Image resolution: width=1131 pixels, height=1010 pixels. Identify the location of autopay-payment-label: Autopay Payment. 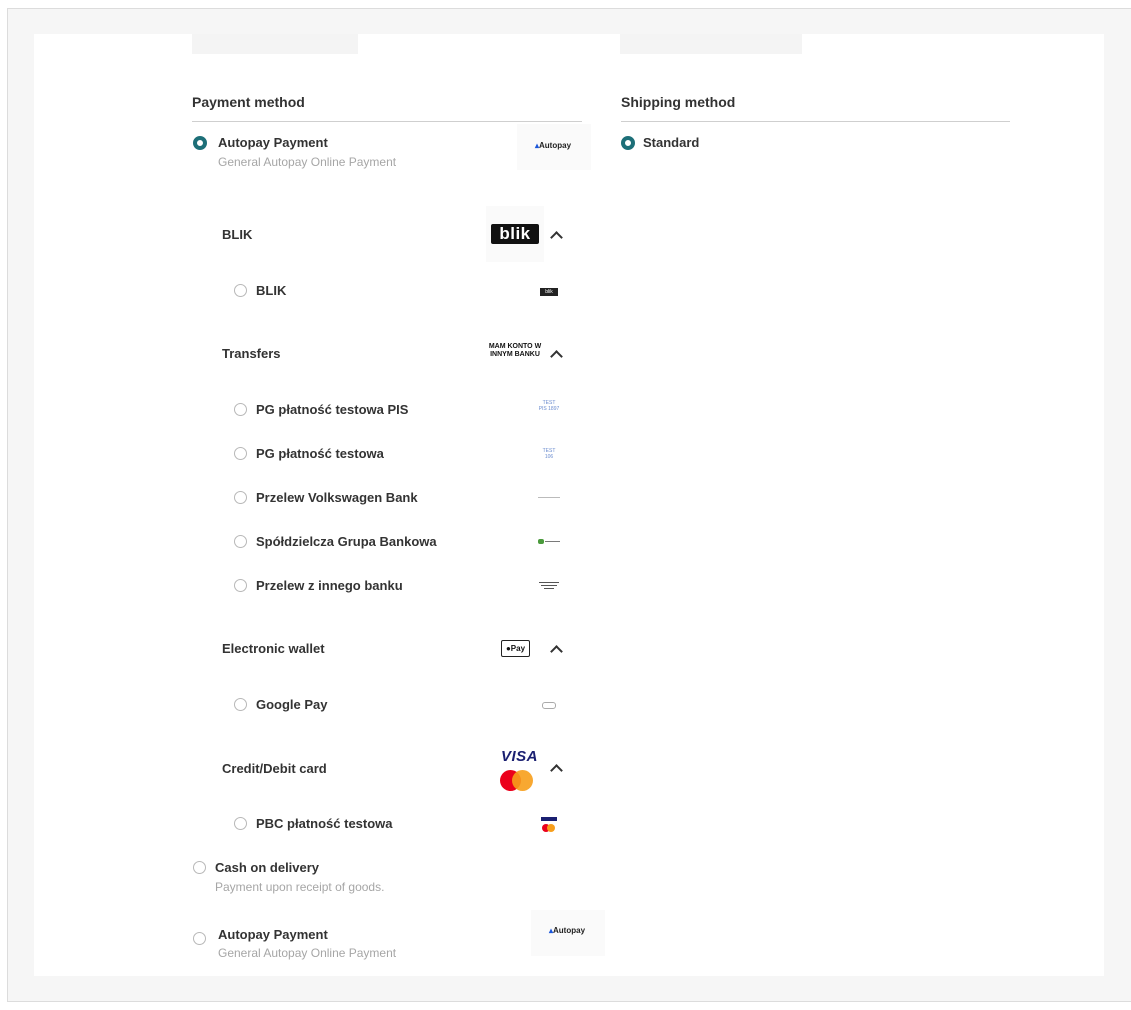
(273, 142).